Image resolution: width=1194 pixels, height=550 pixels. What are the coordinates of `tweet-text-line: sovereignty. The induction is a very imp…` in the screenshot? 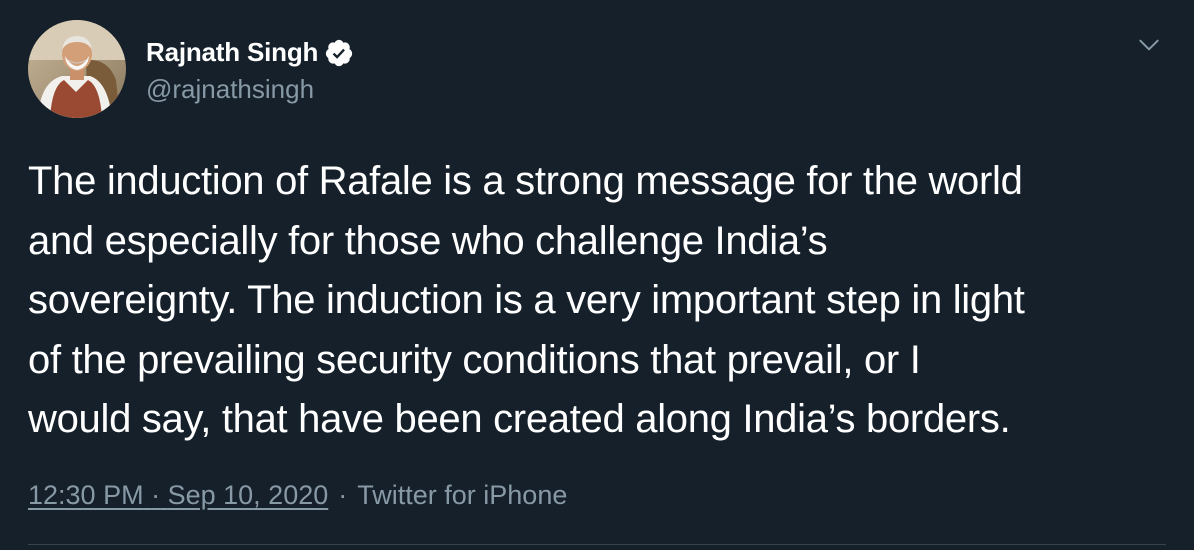 It's located at (526, 300).